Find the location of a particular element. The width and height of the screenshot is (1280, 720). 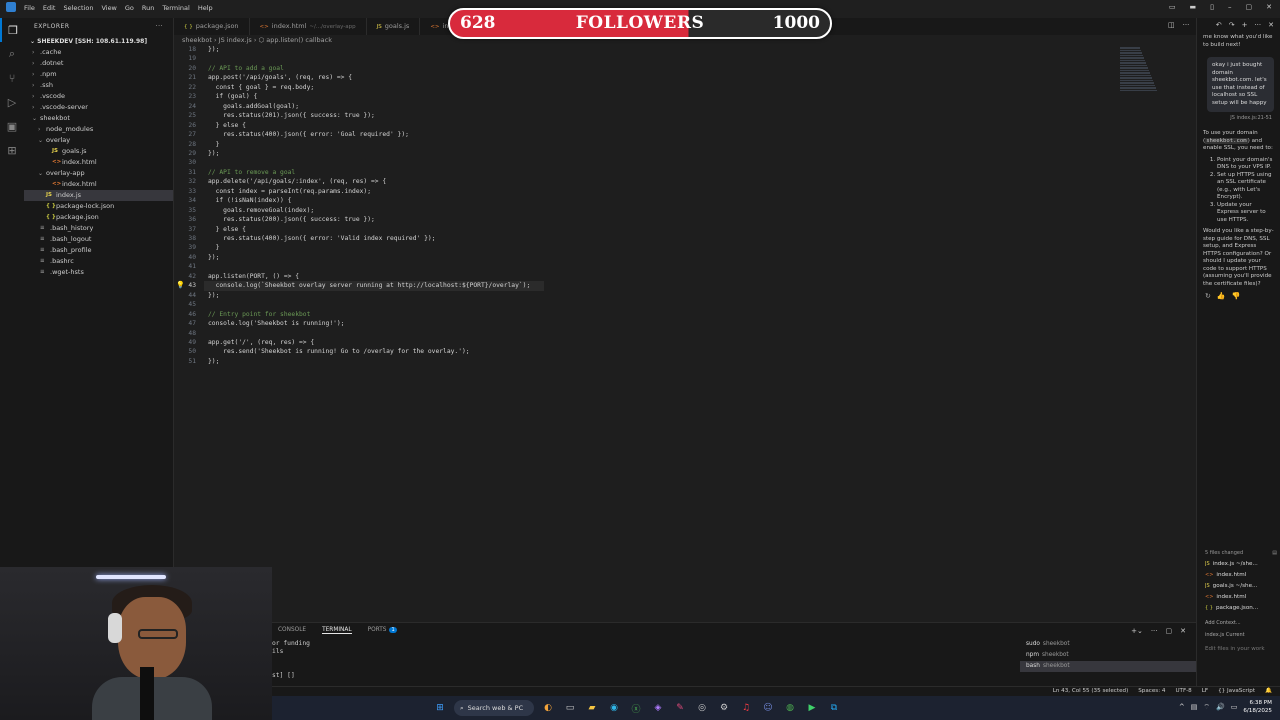

wifi-icon: ⌔ is located at coordinates (1206, 707).